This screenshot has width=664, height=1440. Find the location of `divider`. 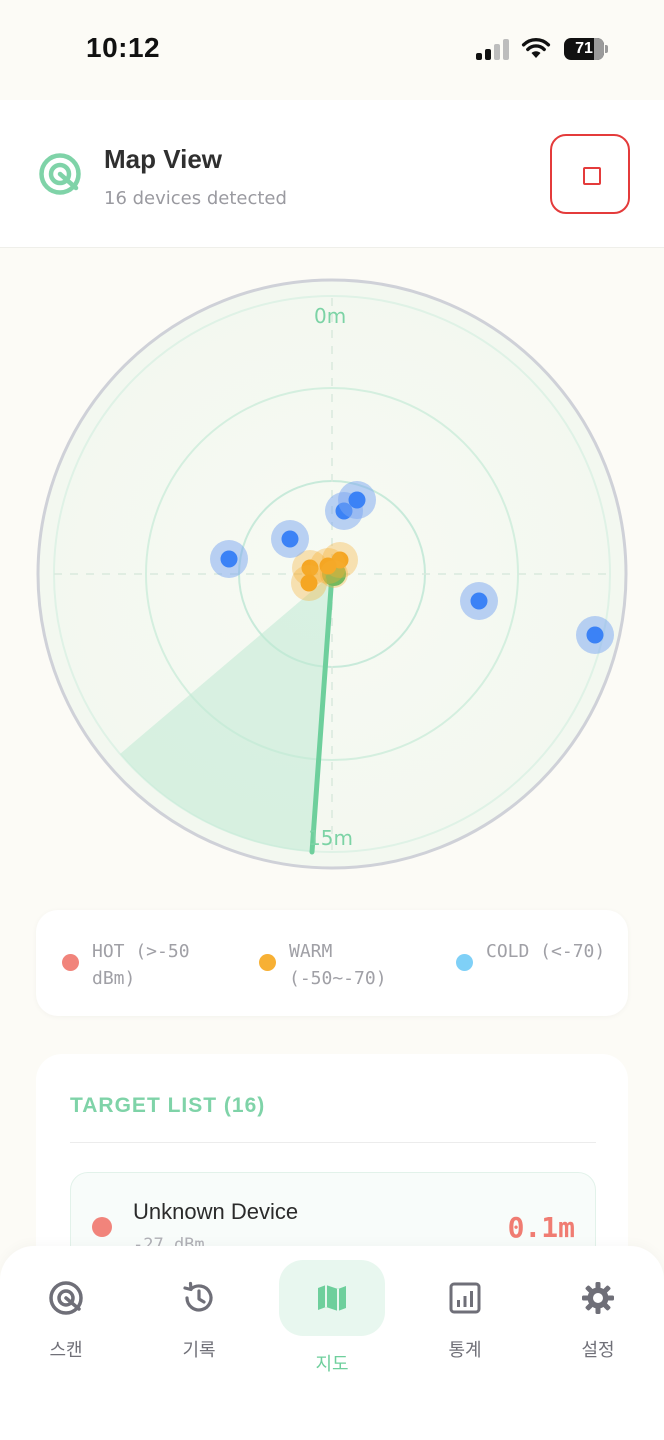

divider is located at coordinates (333, 1142).